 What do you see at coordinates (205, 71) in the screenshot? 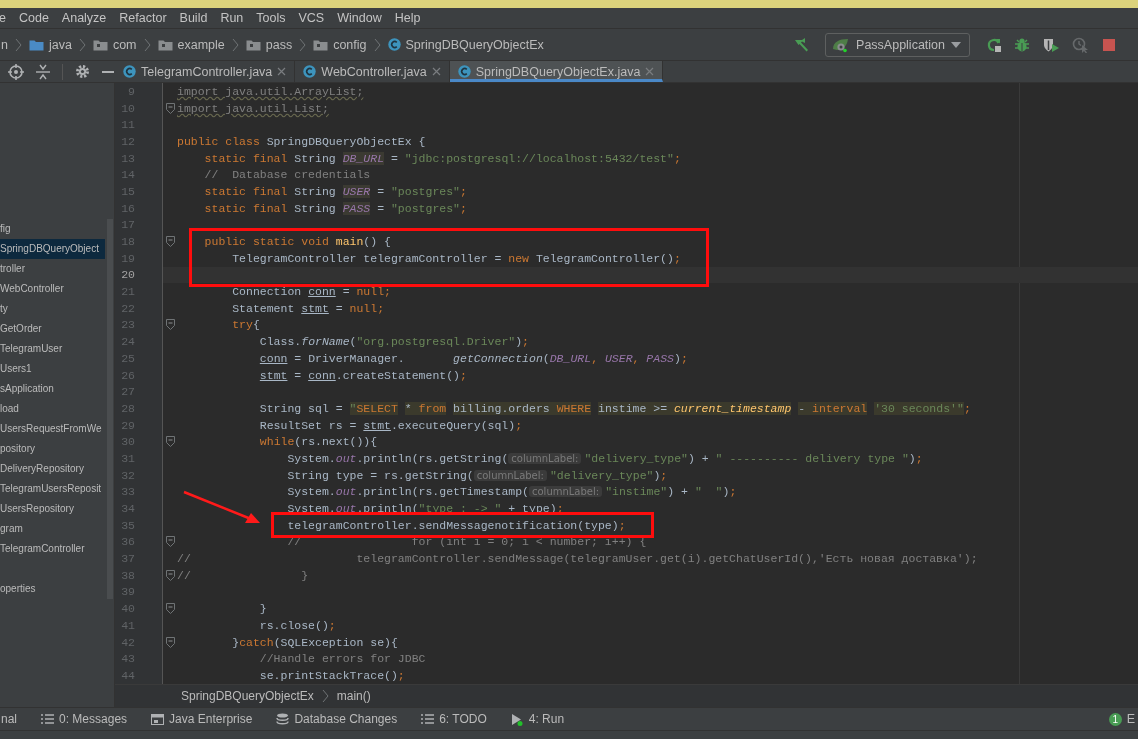
I see `editor-tab: TelegramController.java` at bounding box center [205, 71].